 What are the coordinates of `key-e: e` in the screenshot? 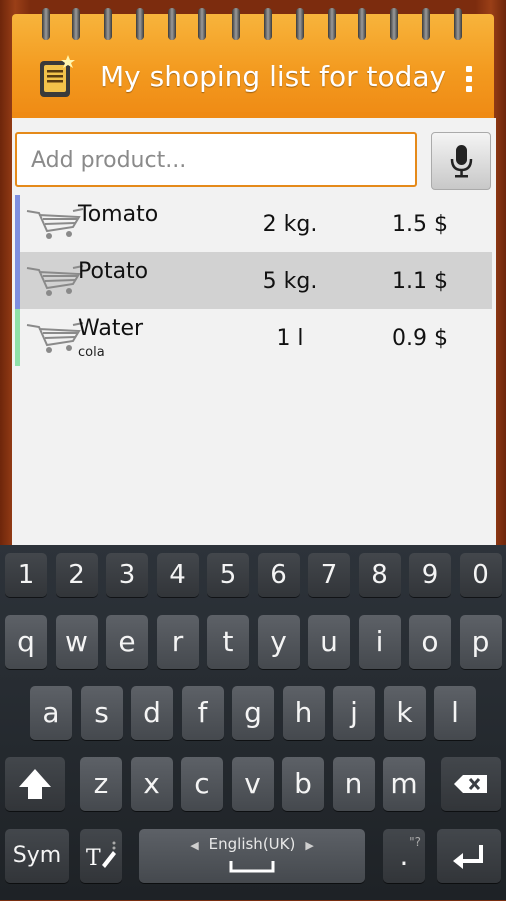 It's located at (127, 642).